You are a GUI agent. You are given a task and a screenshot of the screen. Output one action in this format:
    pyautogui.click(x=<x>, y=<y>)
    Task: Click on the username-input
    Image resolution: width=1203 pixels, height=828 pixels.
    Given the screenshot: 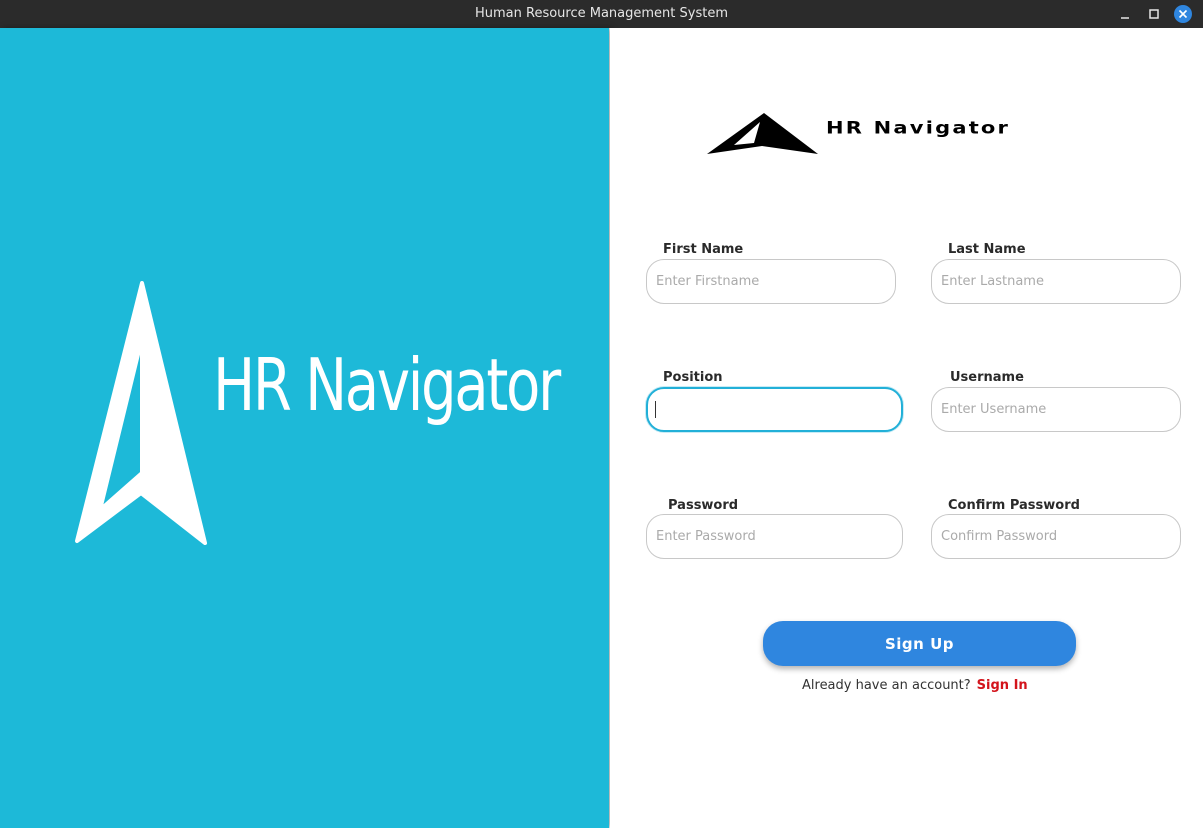 What is the action you would take?
    pyautogui.click(x=1056, y=409)
    